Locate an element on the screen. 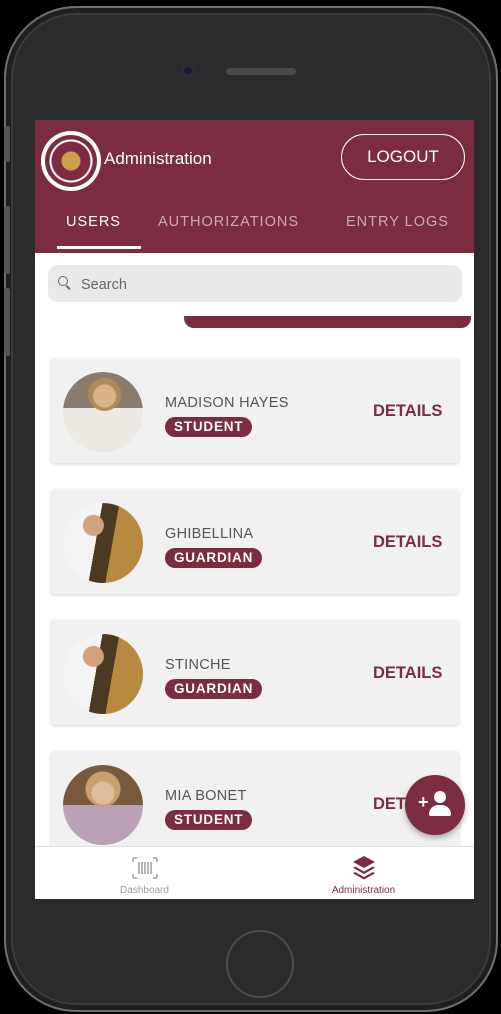  front-camera is located at coordinates (188, 71).